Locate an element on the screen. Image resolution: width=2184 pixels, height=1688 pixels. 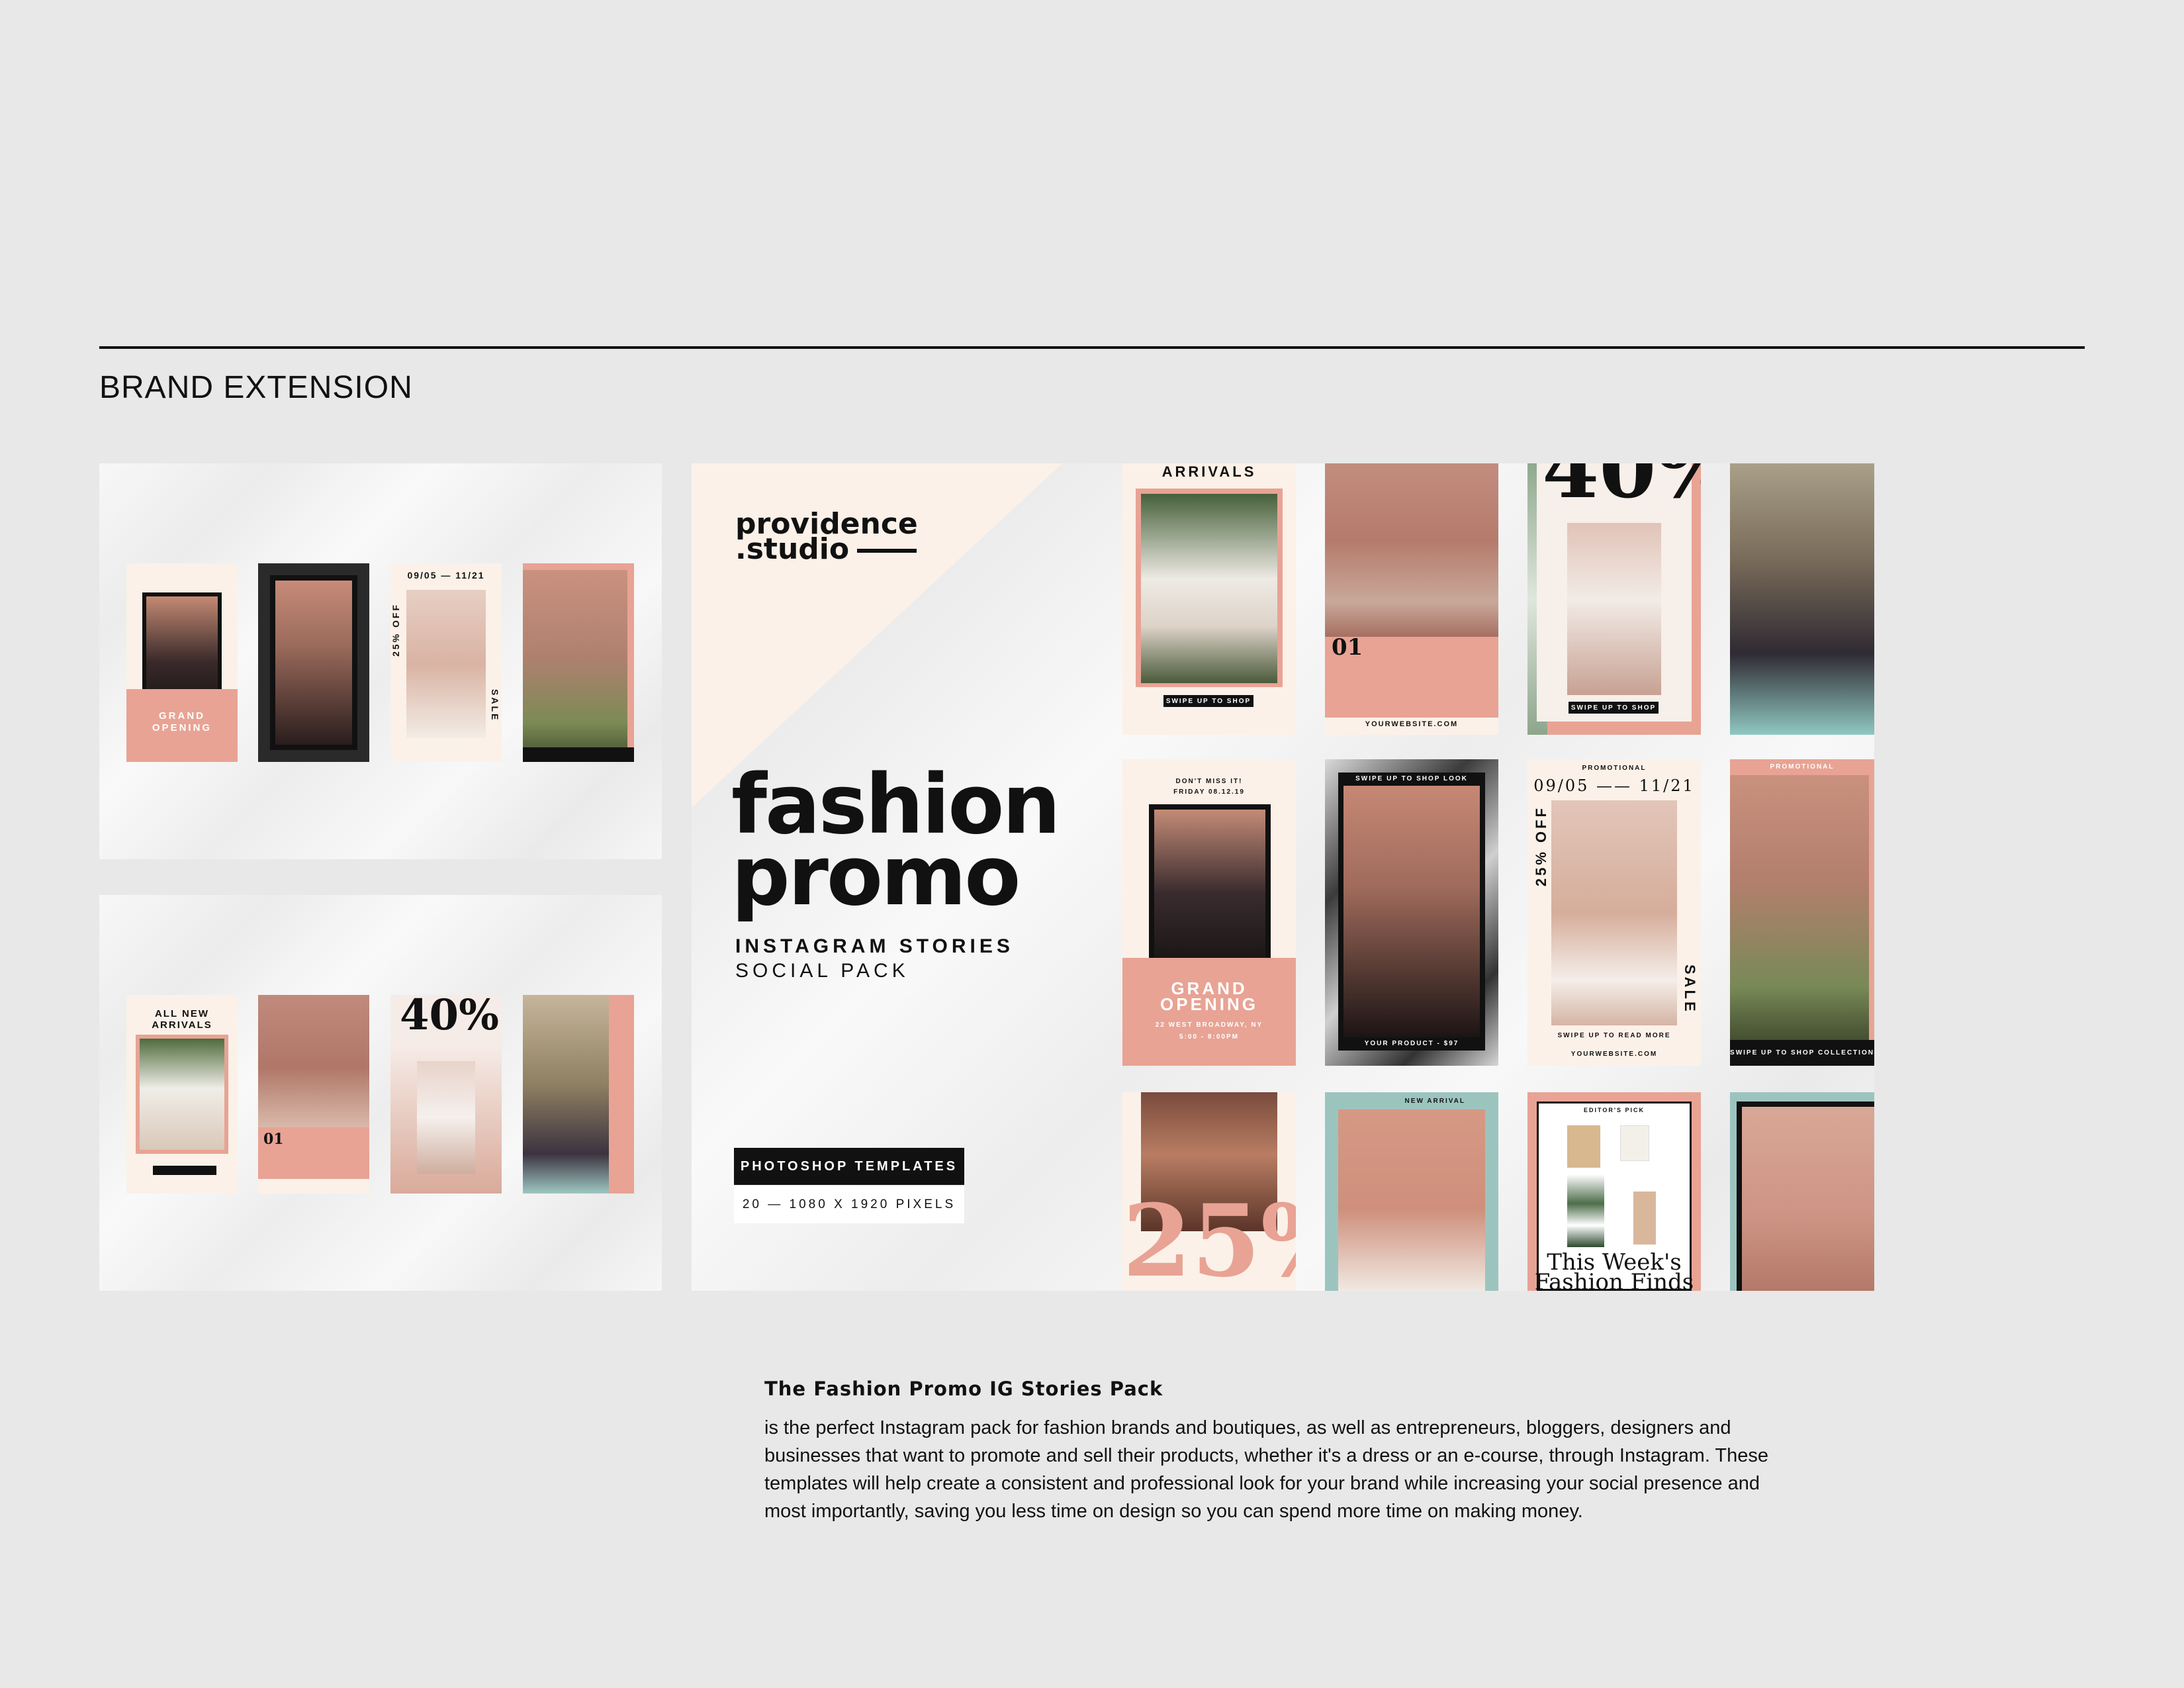
mini-card-new-arrival is located at coordinates (579, 1094).